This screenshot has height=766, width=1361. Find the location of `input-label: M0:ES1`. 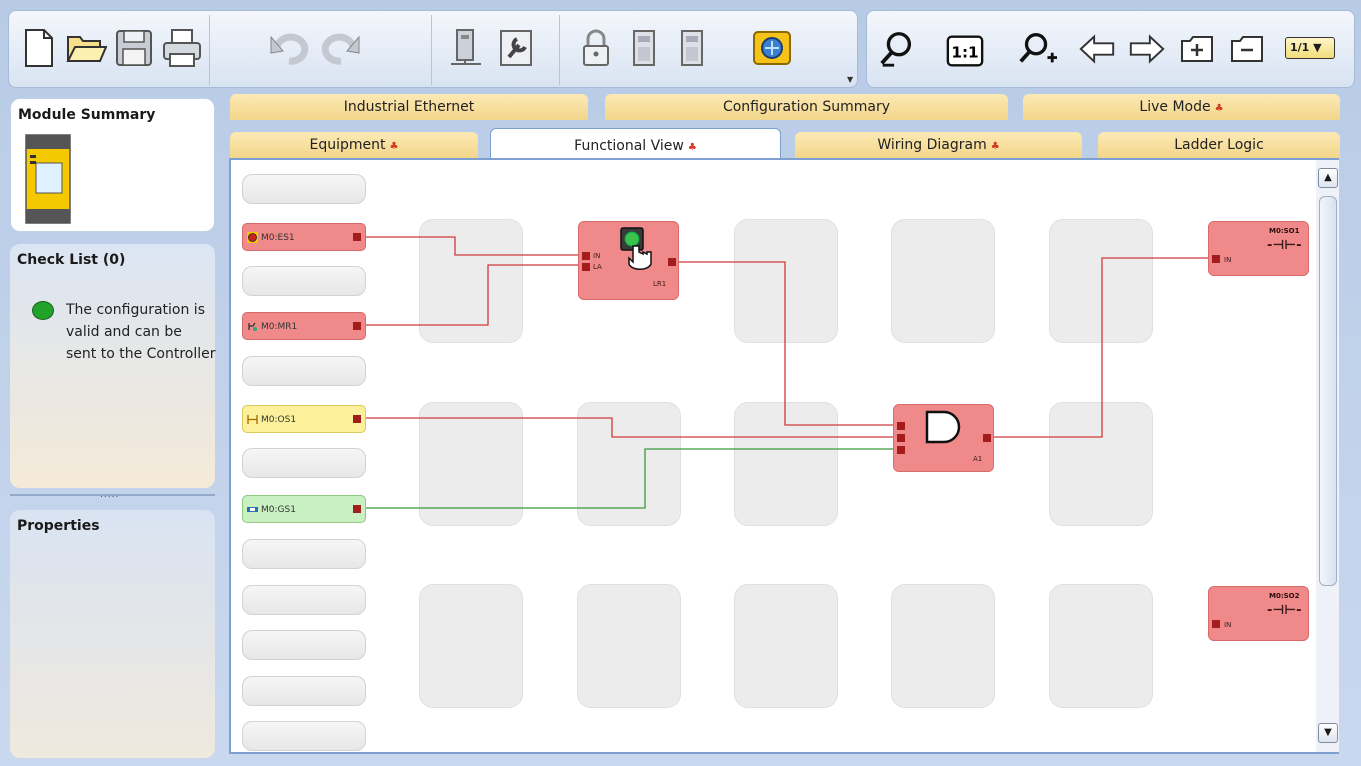

input-label: M0:ES1 is located at coordinates (278, 238).